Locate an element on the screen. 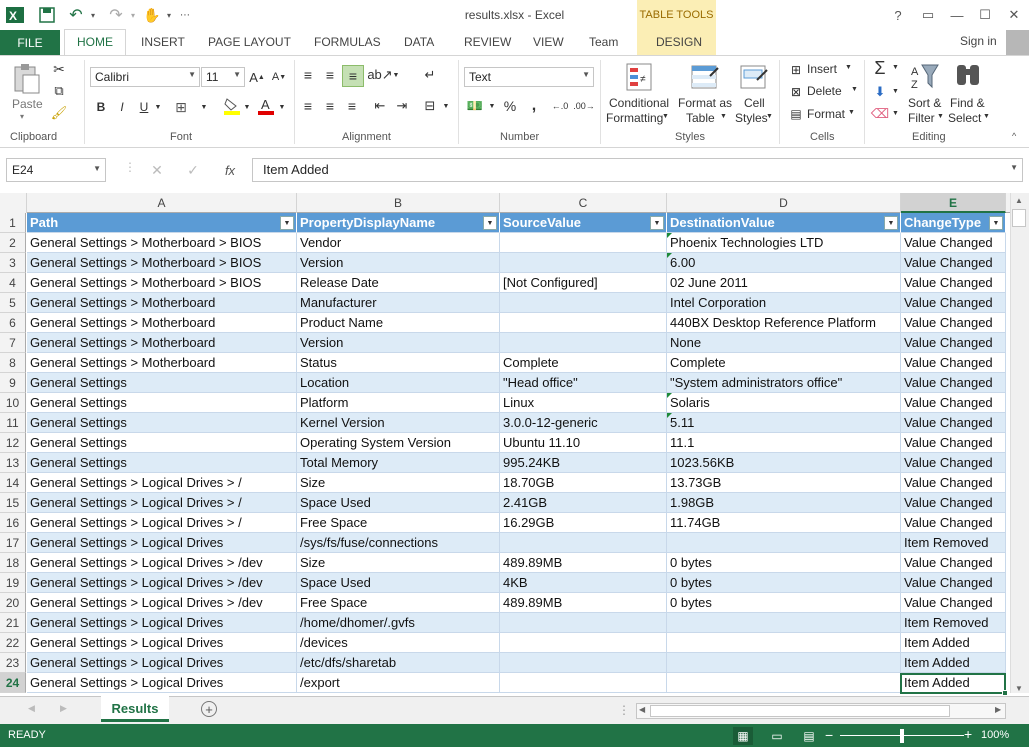 Image resolution: width=1029 pixels, height=747 pixels. sort-filter-label-2: Filter is located at coordinates (921, 118).